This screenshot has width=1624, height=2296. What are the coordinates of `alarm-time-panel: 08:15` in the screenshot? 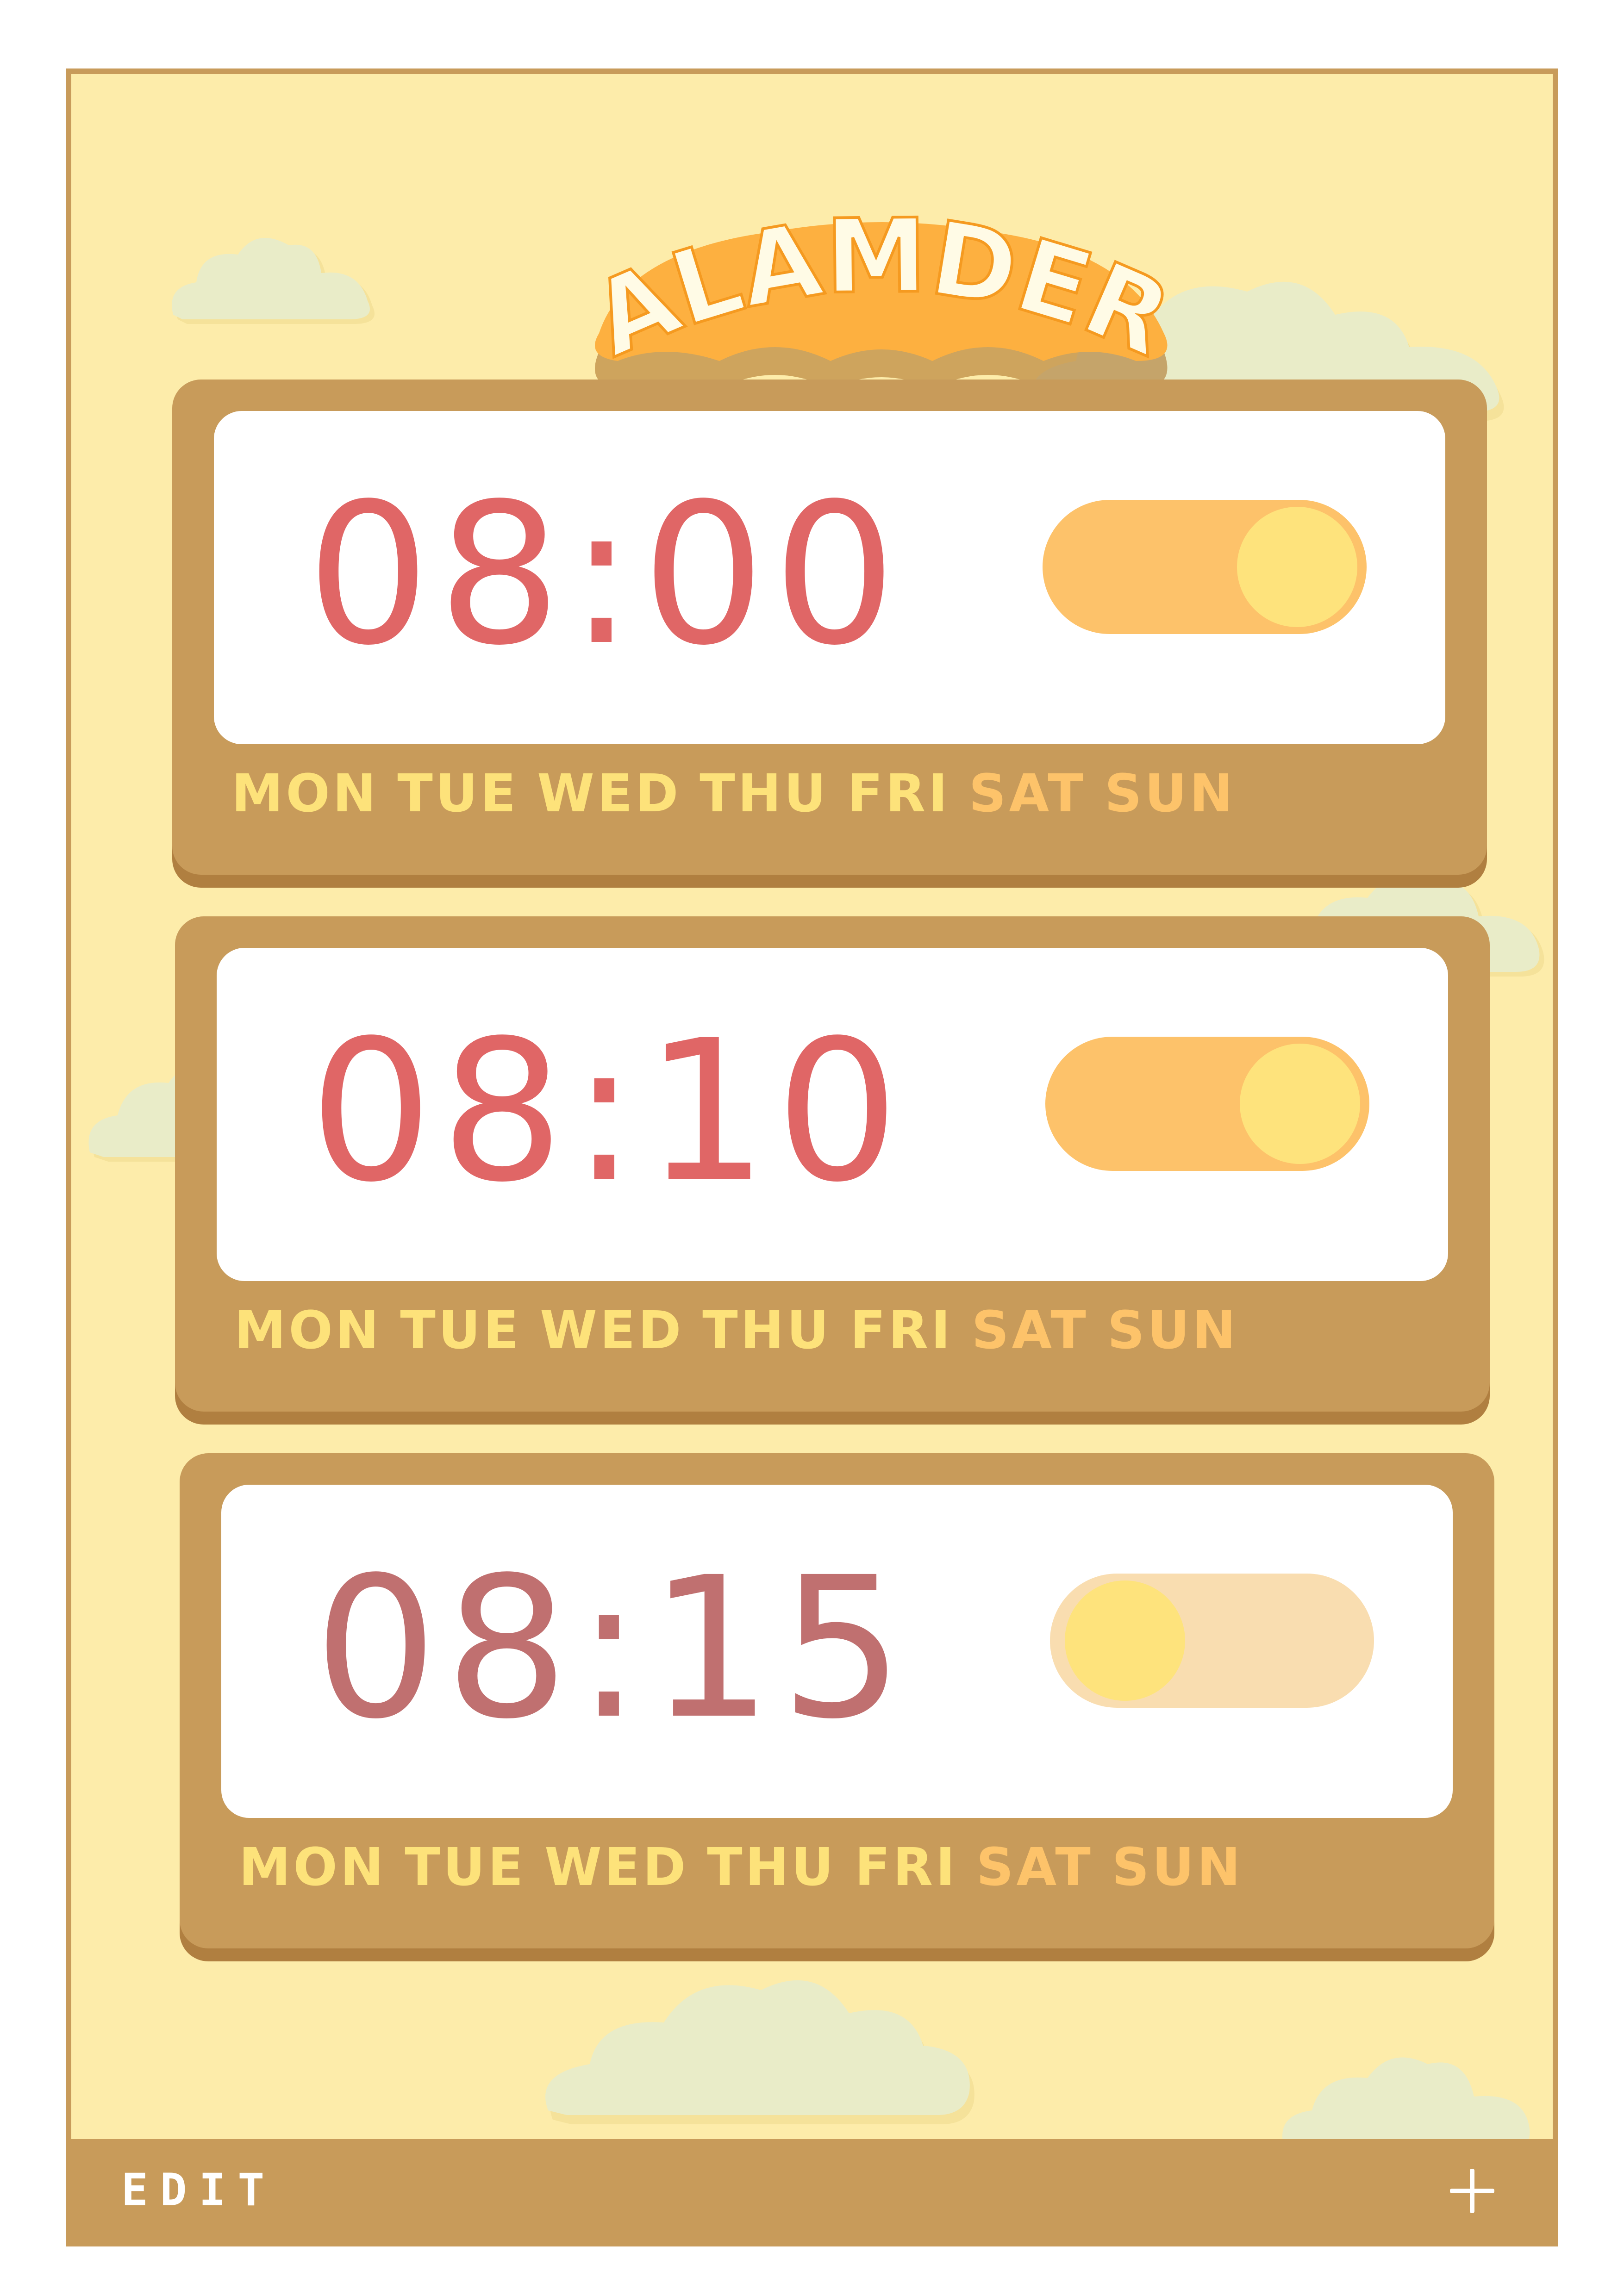 It's located at (837, 1651).